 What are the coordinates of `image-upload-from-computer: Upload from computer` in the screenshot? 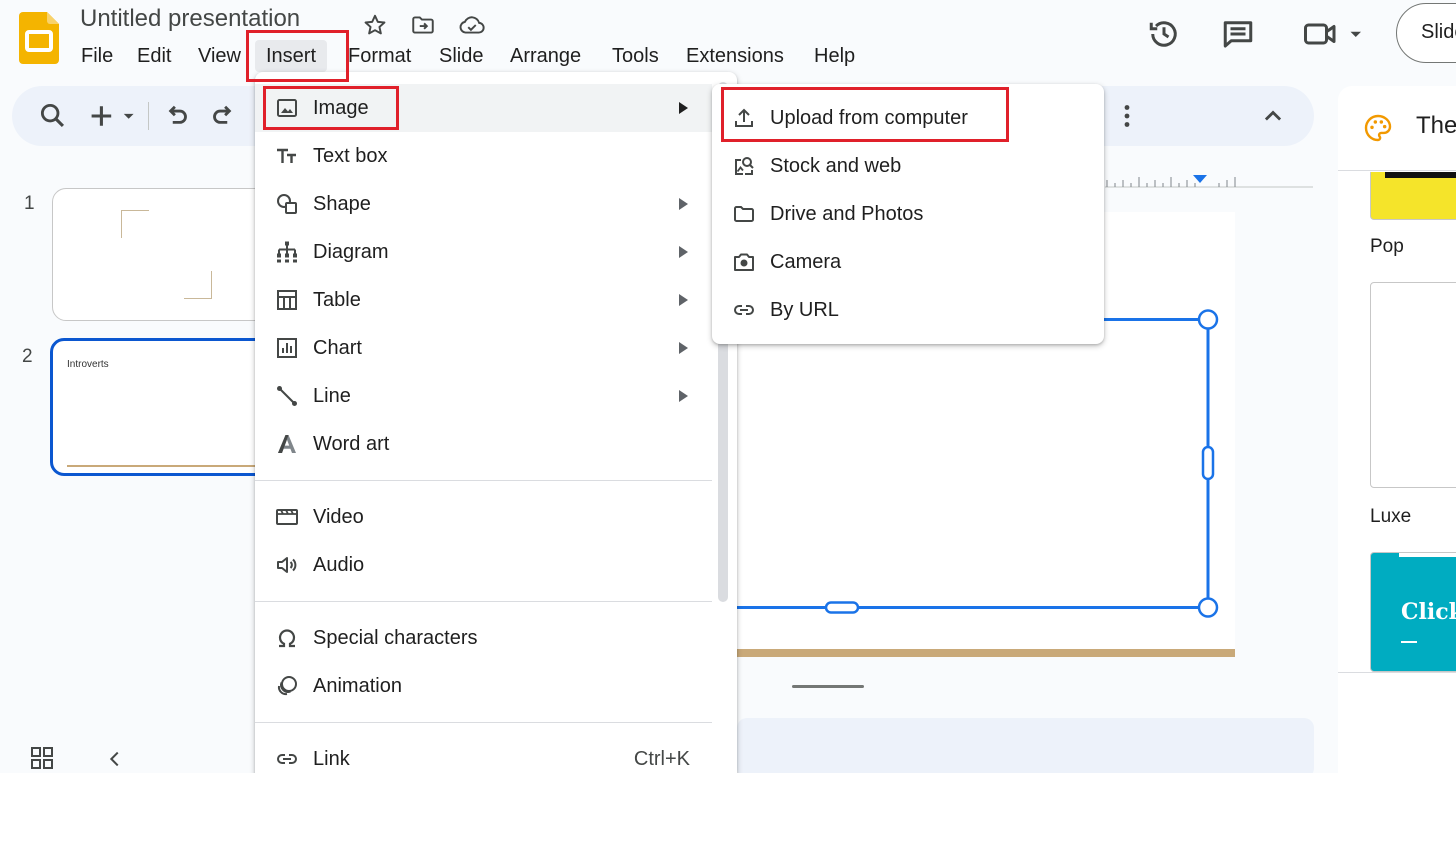 It's located at (908, 118).